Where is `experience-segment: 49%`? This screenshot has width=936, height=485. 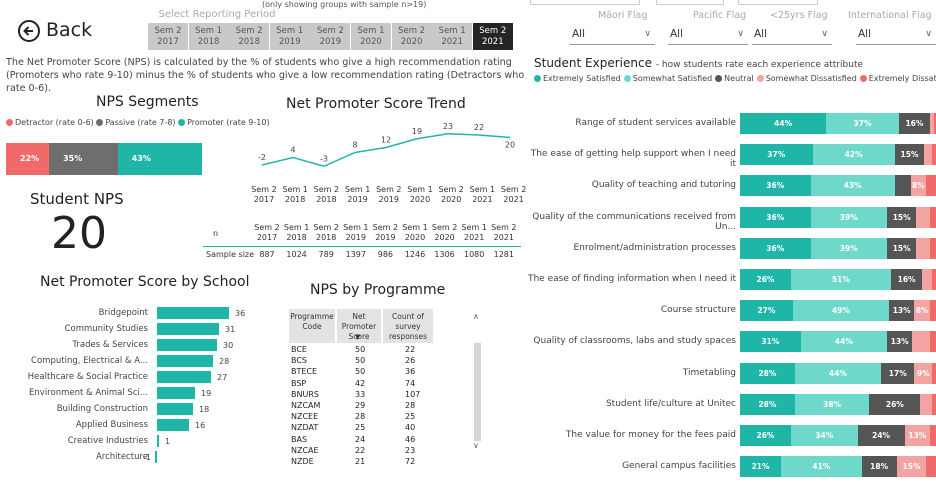
experience-segment: 49% is located at coordinates (840, 311).